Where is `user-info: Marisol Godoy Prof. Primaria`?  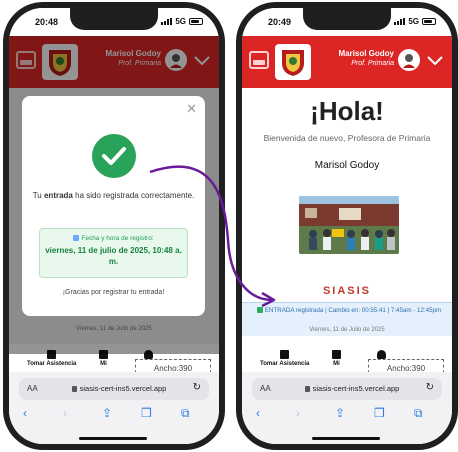
user-info: Marisol Godoy Prof. Primaria is located at coordinates (366, 58).